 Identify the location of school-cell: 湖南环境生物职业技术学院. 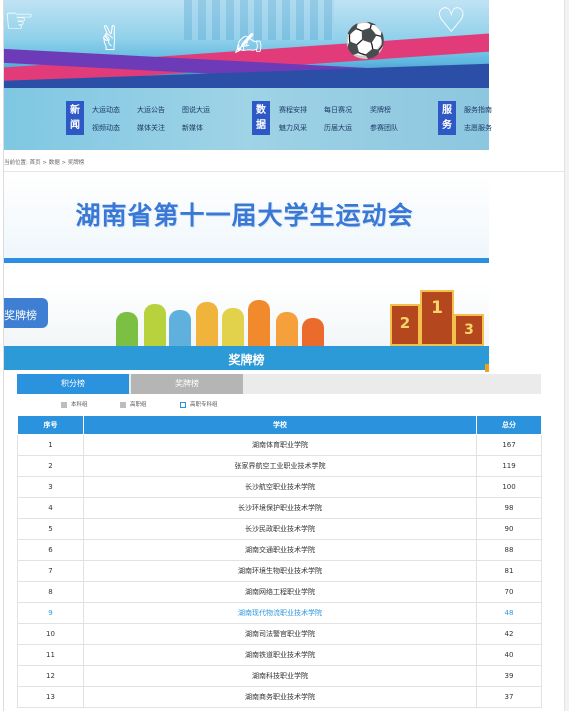
(280, 571).